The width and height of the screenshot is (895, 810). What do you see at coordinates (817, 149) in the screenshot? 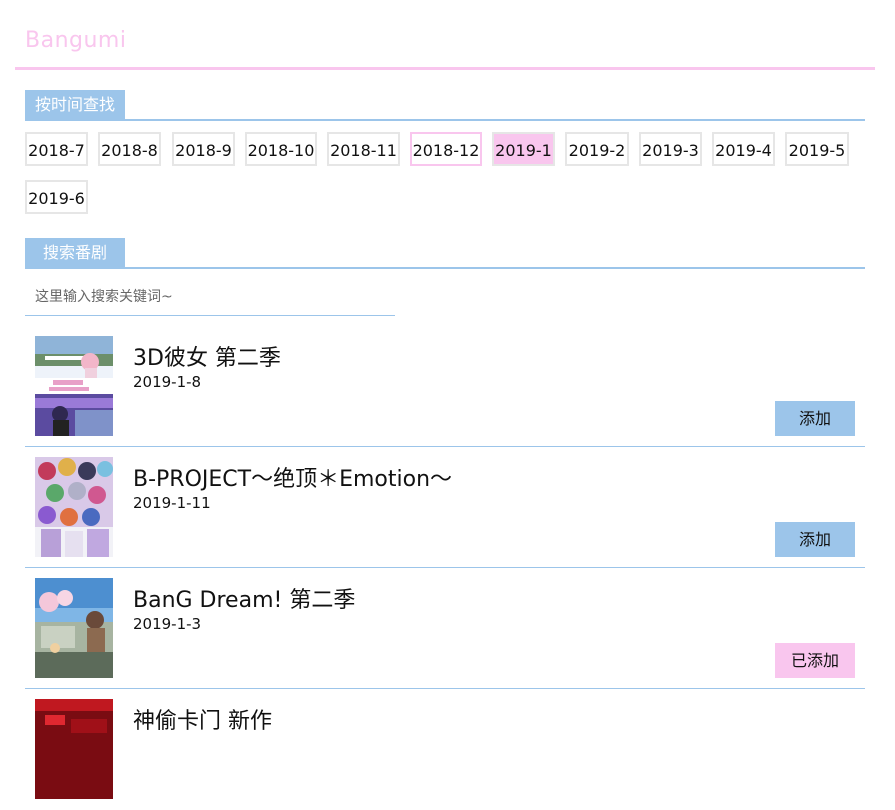
I see `month-button-2019-5: 2019-5` at bounding box center [817, 149].